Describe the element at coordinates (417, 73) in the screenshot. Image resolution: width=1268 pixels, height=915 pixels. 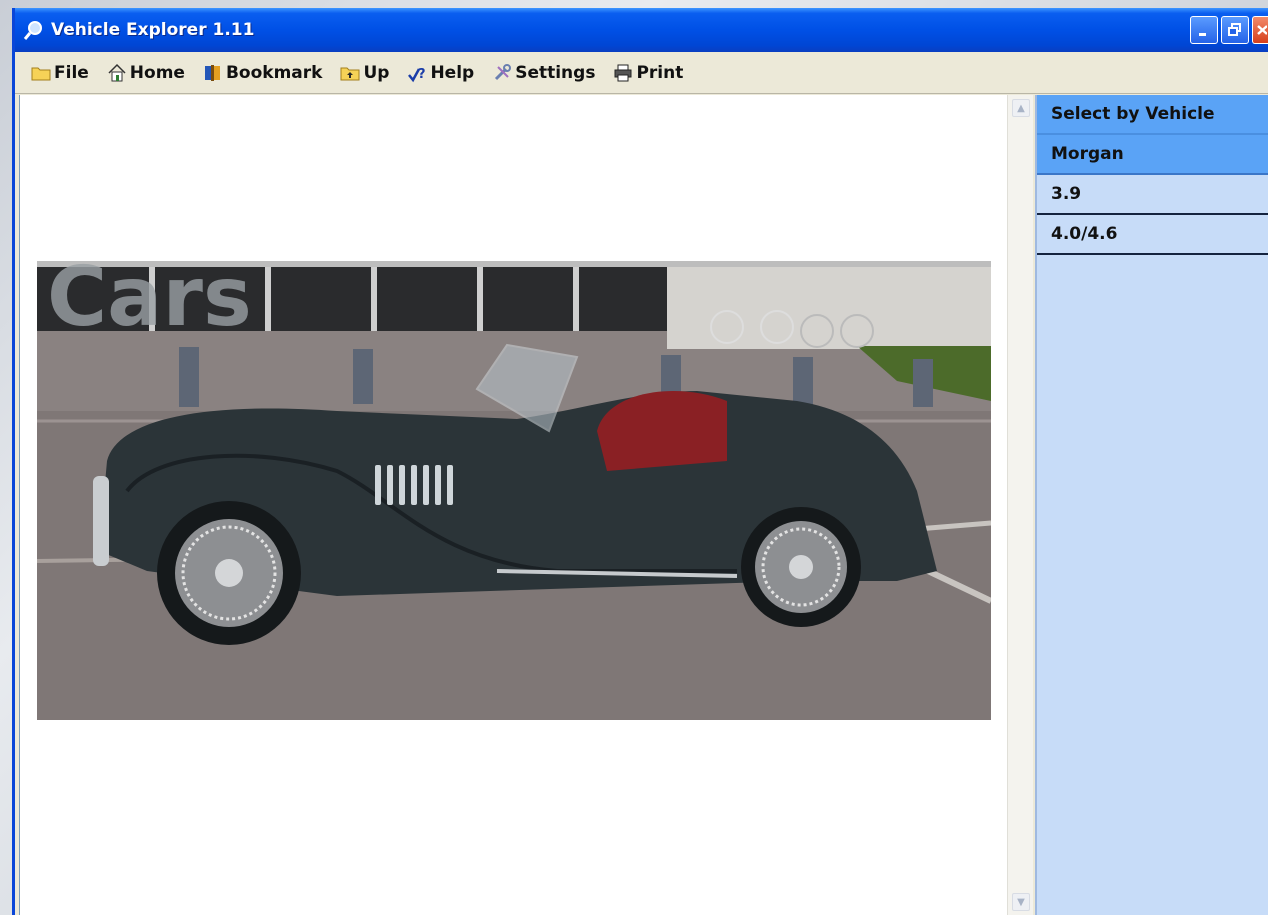
I see `help-icon: ?` at that location.